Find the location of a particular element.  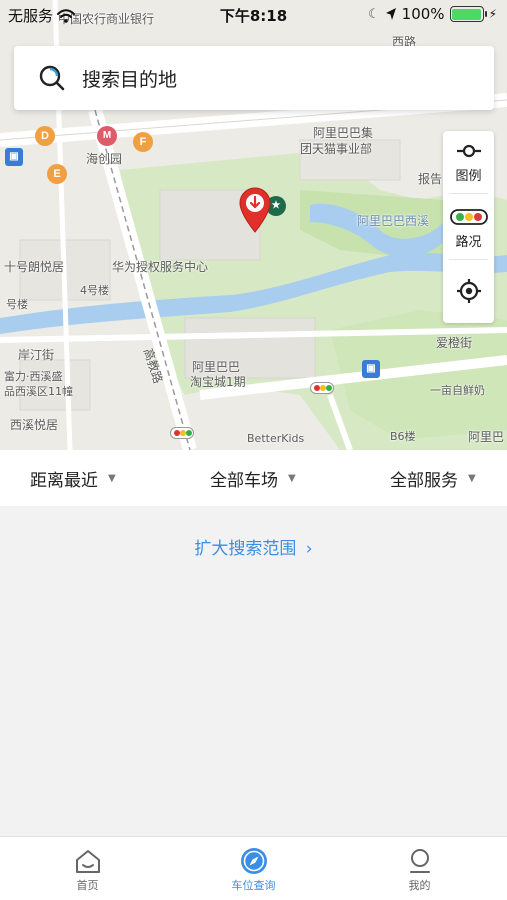

legend-button: 图例 is located at coordinates (468, 163).